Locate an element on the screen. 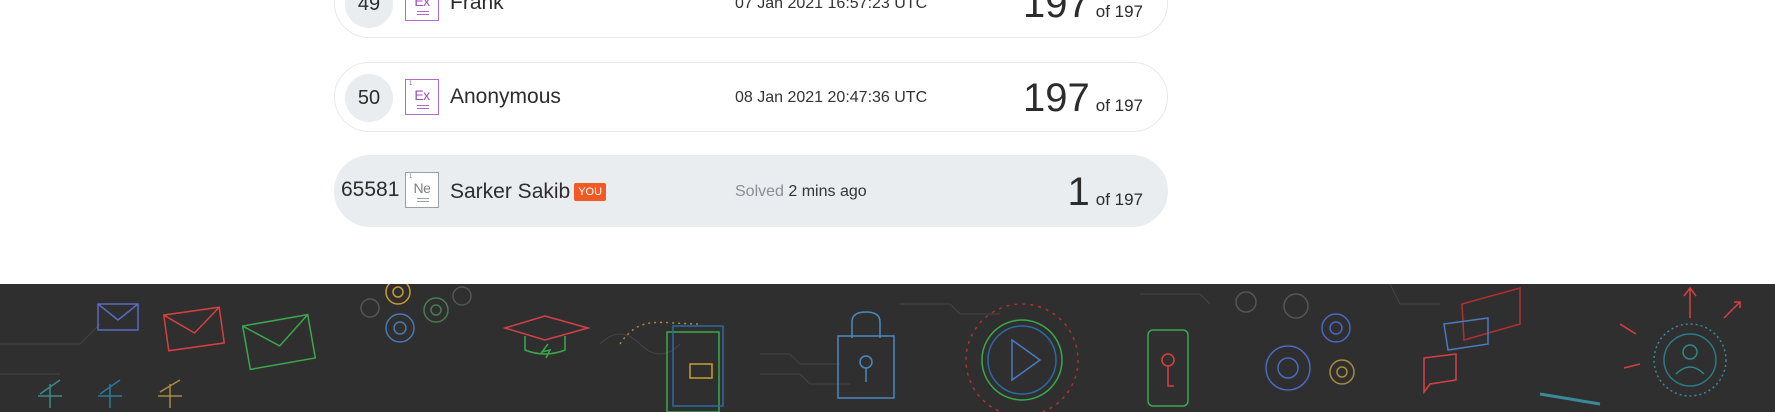  rank-badge: 49 is located at coordinates (369, 14).